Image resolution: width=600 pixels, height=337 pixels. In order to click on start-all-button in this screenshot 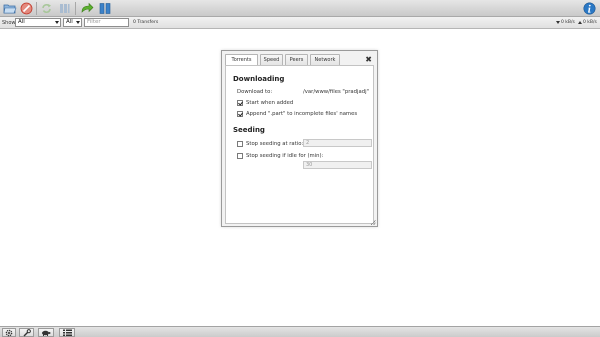, I will do `click(86, 8)`.